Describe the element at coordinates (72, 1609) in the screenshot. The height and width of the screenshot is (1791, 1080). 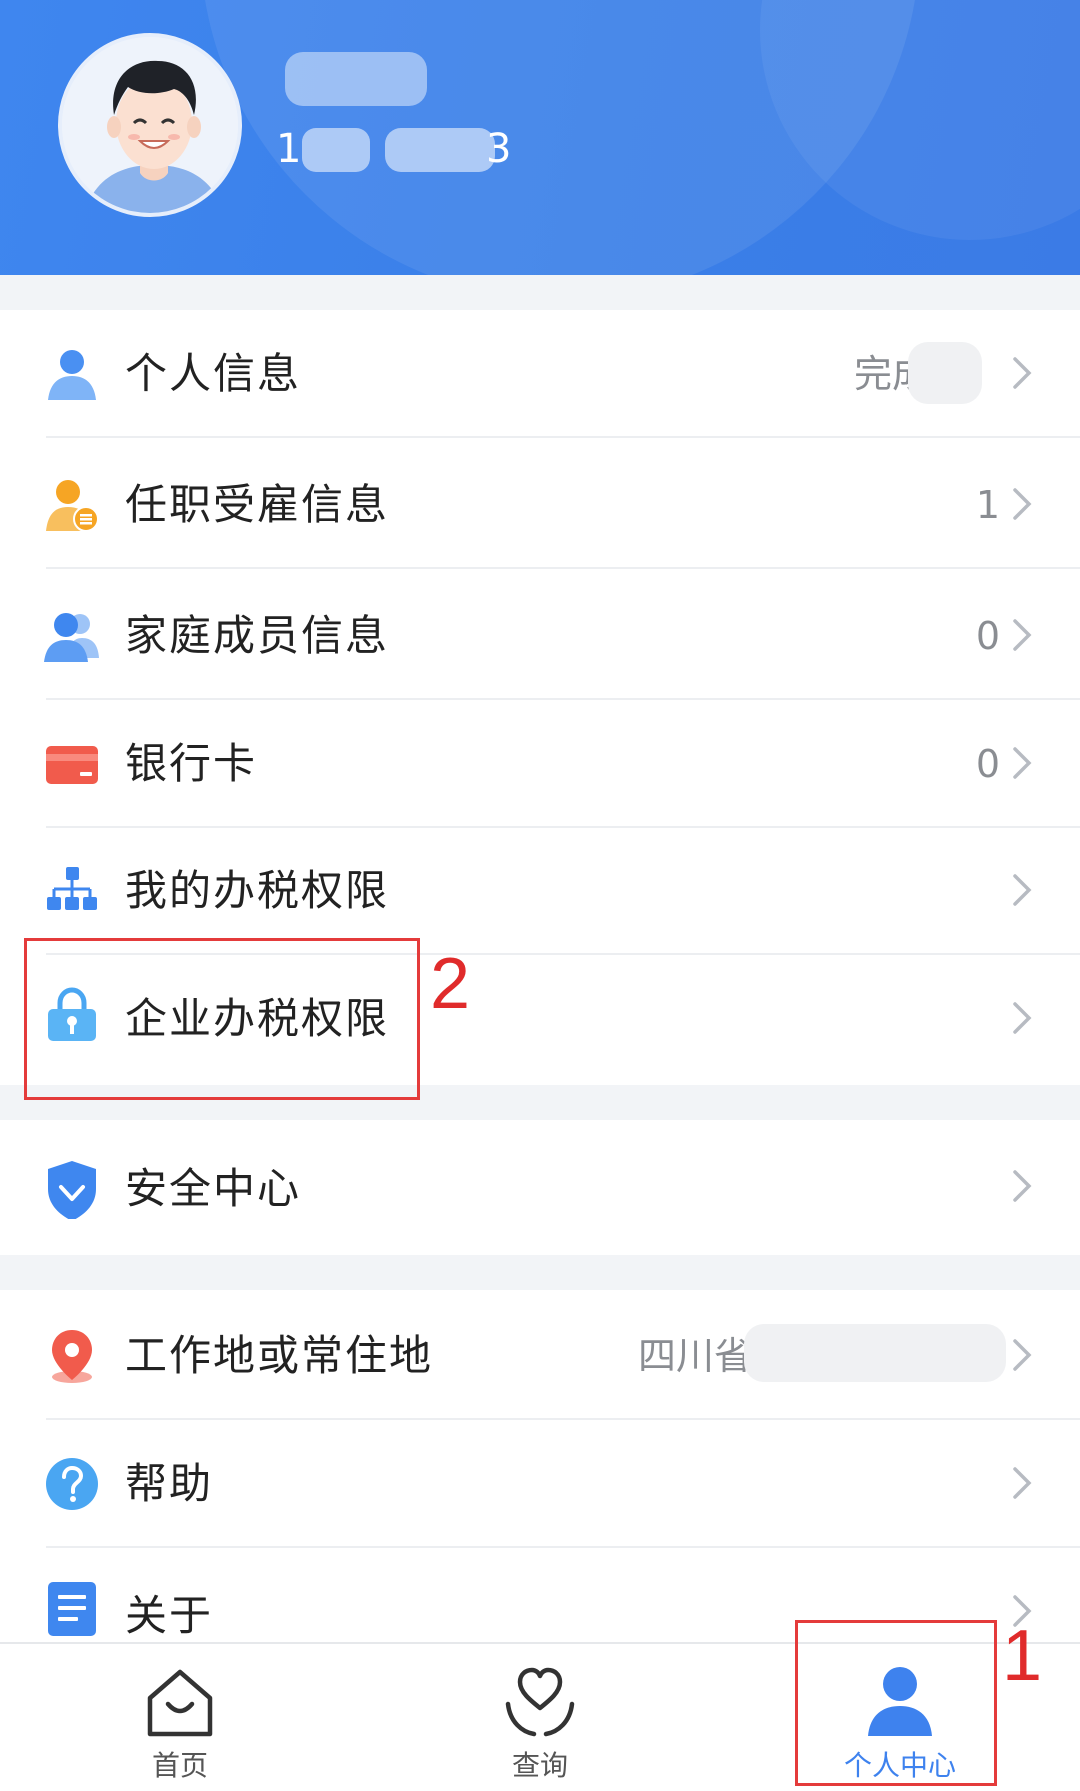
I see `document-icon` at that location.